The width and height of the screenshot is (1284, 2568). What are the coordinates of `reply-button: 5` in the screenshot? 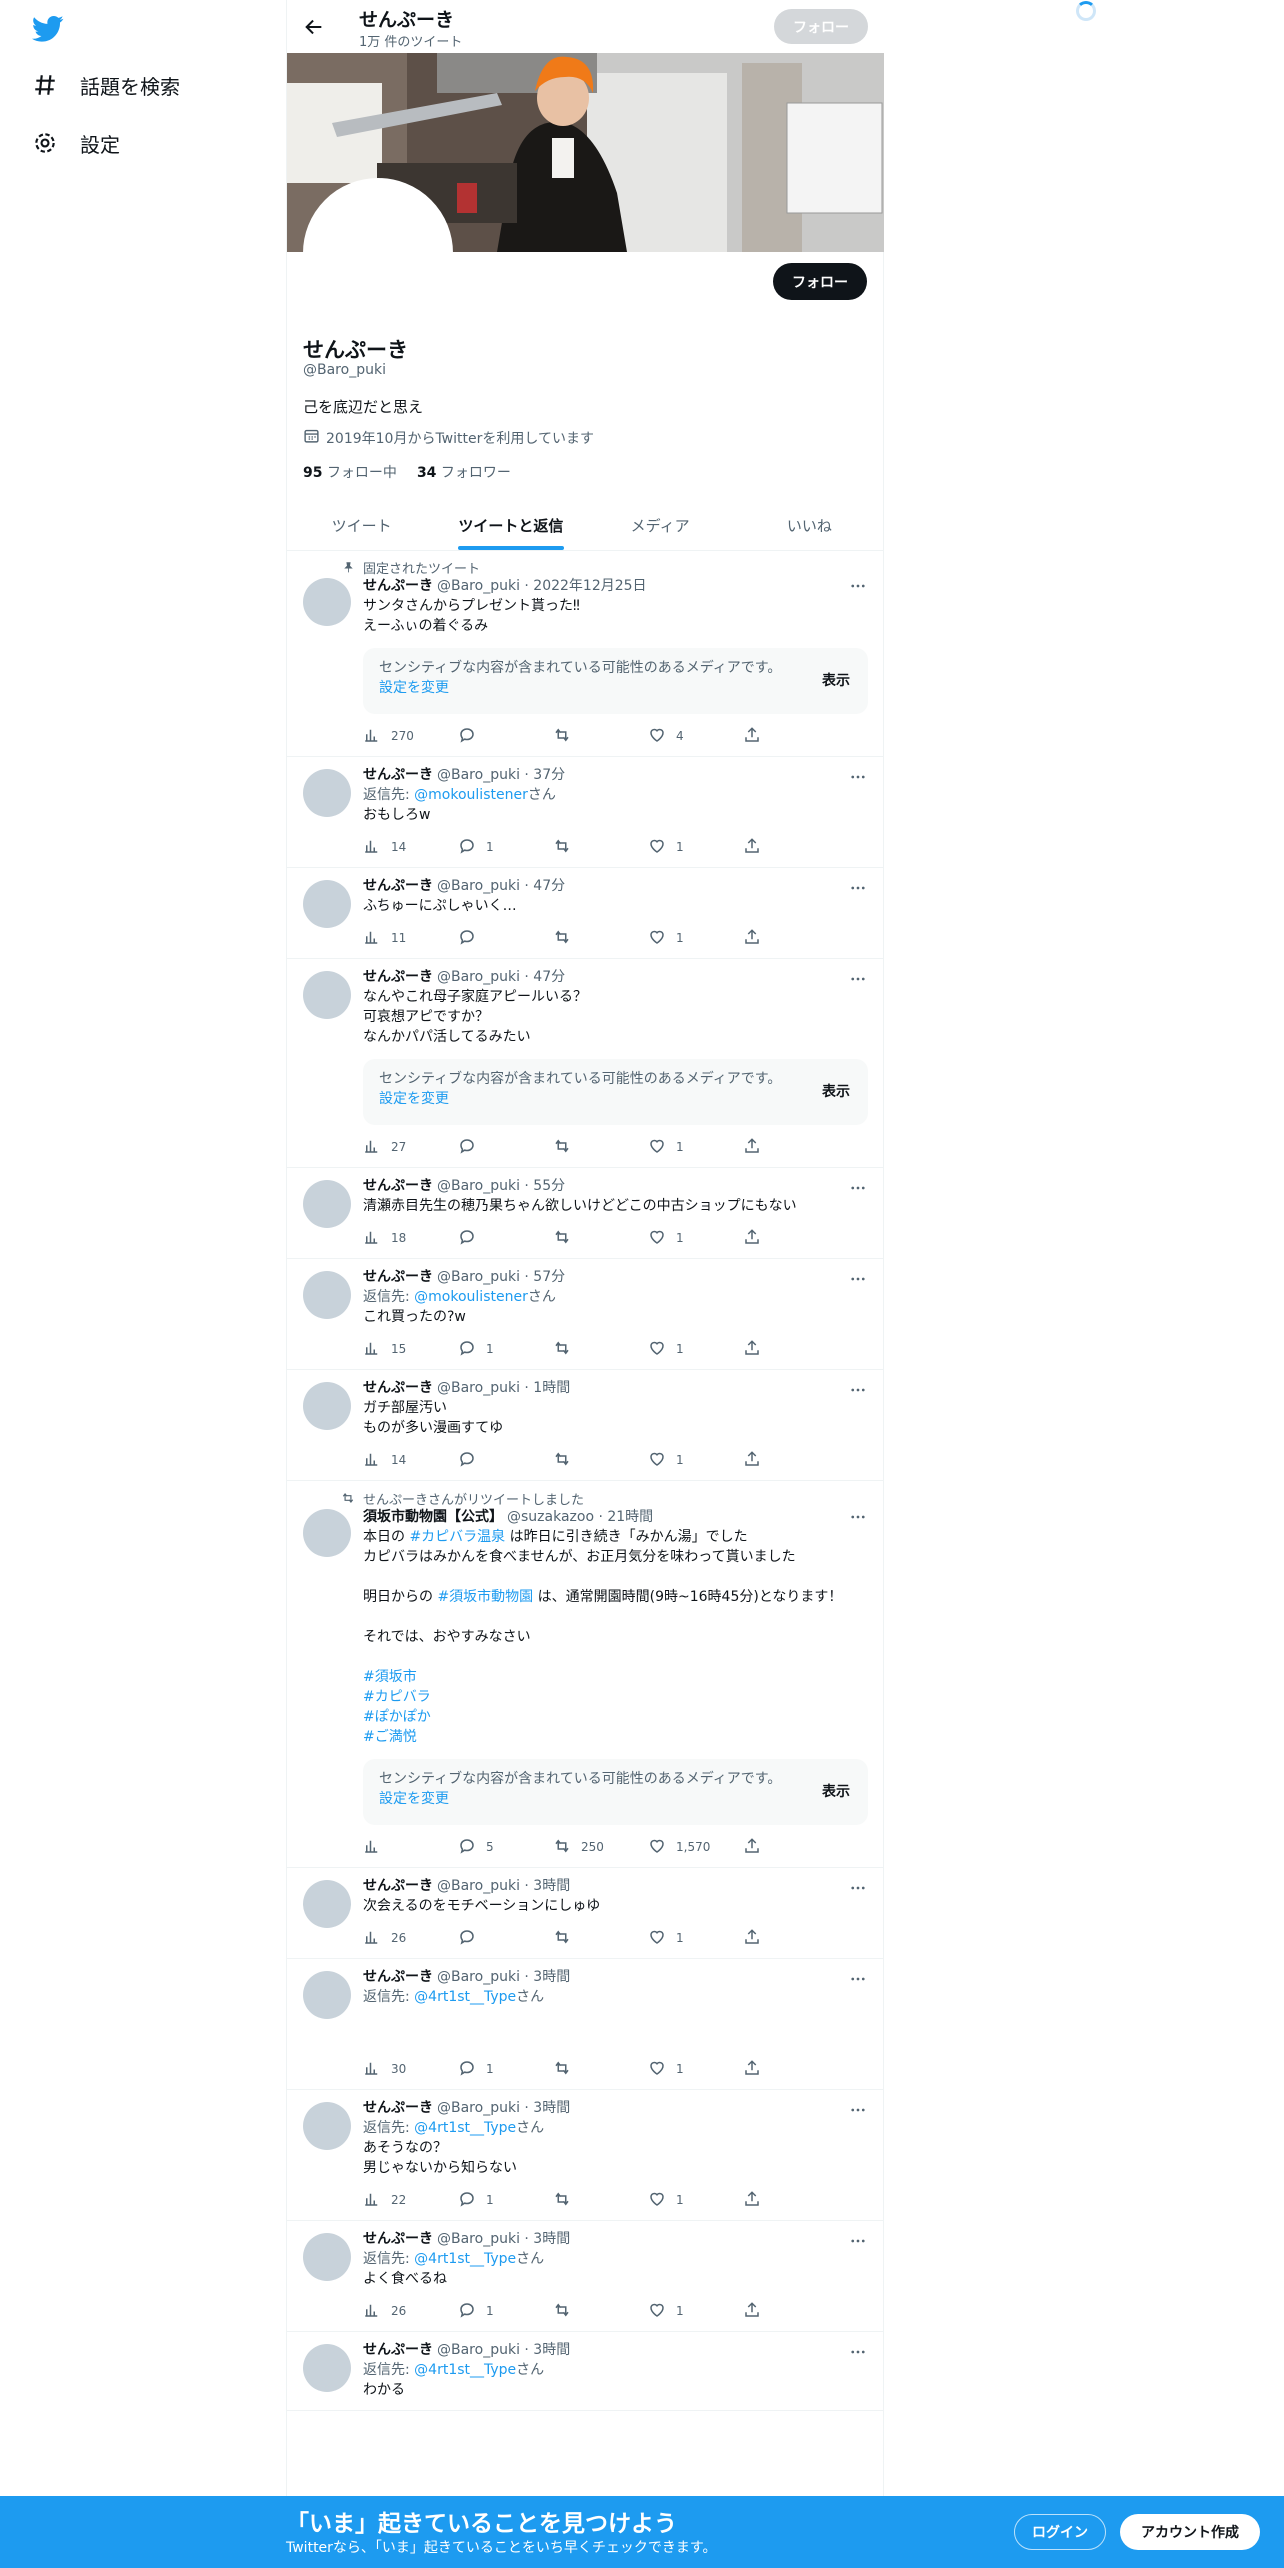 It's located at (505, 1847).